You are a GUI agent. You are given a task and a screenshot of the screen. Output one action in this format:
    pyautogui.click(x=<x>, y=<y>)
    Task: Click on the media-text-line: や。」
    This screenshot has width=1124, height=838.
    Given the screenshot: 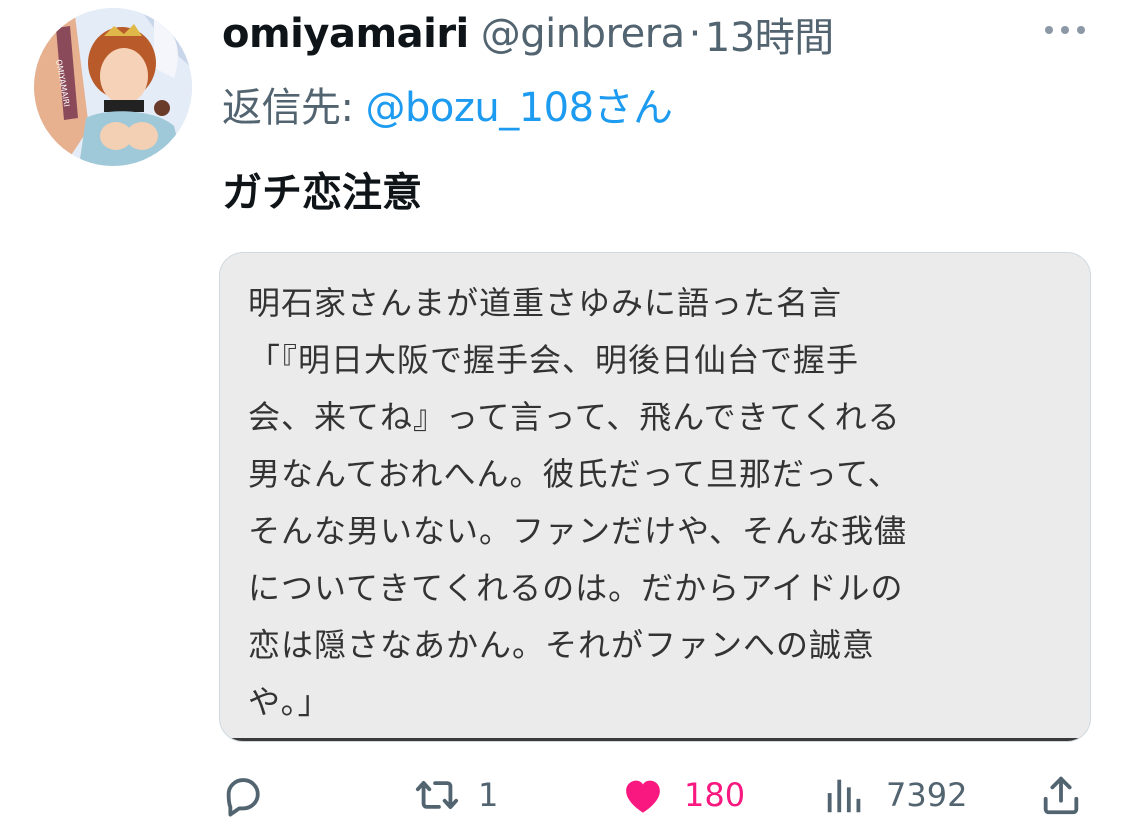 What is the action you would take?
    pyautogui.click(x=289, y=702)
    